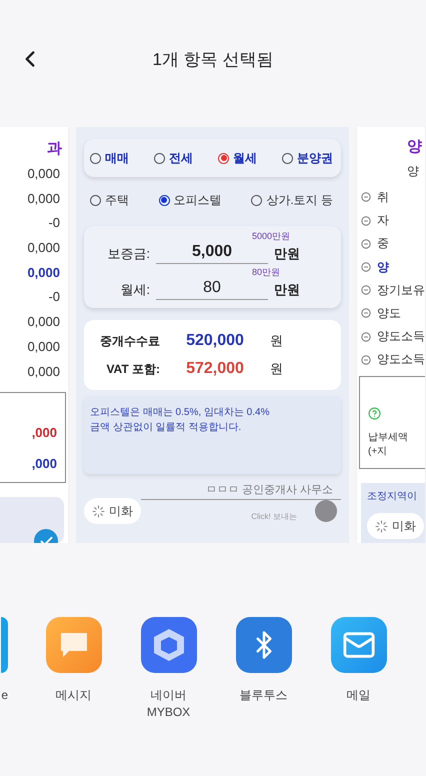 This screenshot has height=776, width=426. I want to click on result-value: 520,000, so click(215, 341).